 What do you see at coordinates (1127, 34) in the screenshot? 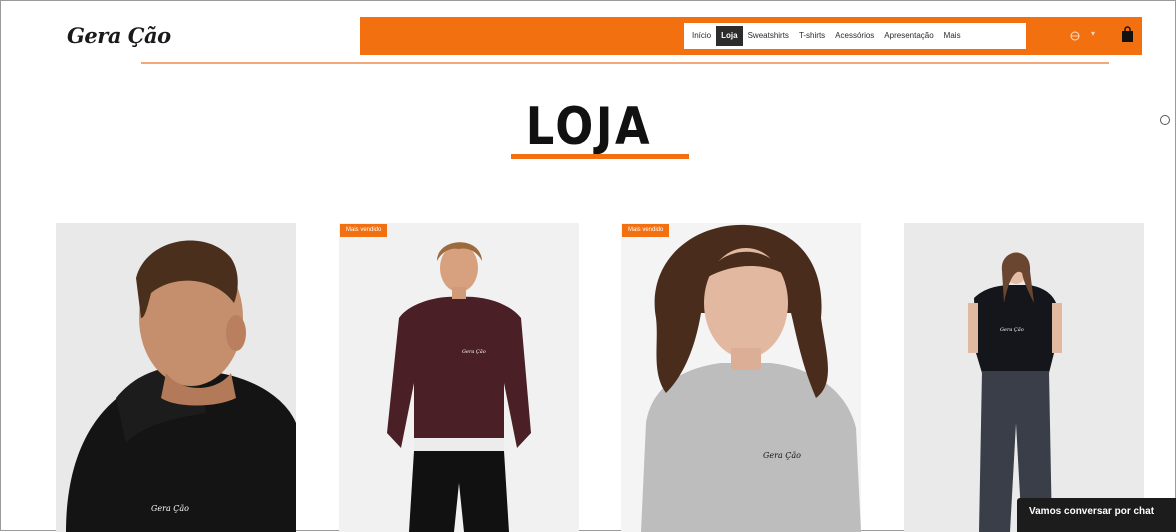
I see `shopping-bag-icon` at bounding box center [1127, 34].